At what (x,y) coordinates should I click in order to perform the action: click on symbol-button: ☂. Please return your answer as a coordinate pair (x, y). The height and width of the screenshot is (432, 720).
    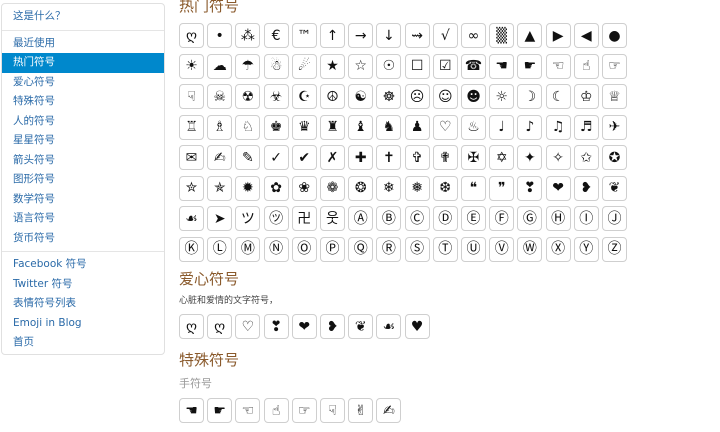
    Looking at the image, I should click on (248, 66).